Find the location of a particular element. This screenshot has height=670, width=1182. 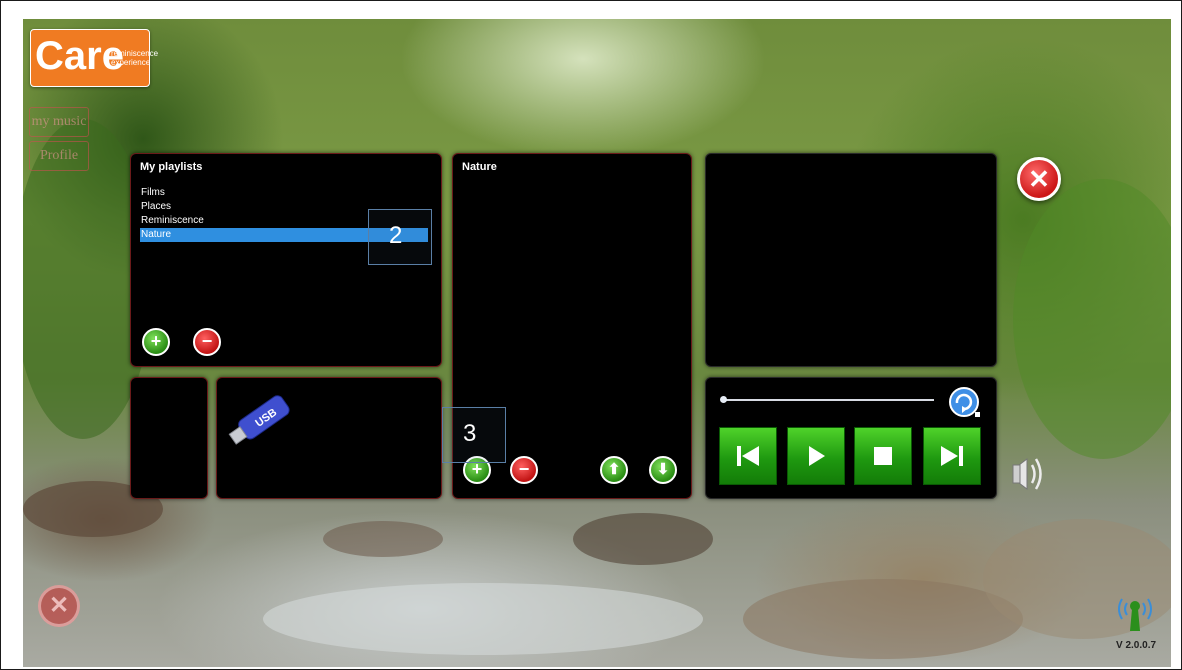

usb-drive-icon: USB is located at coordinates (265, 419).